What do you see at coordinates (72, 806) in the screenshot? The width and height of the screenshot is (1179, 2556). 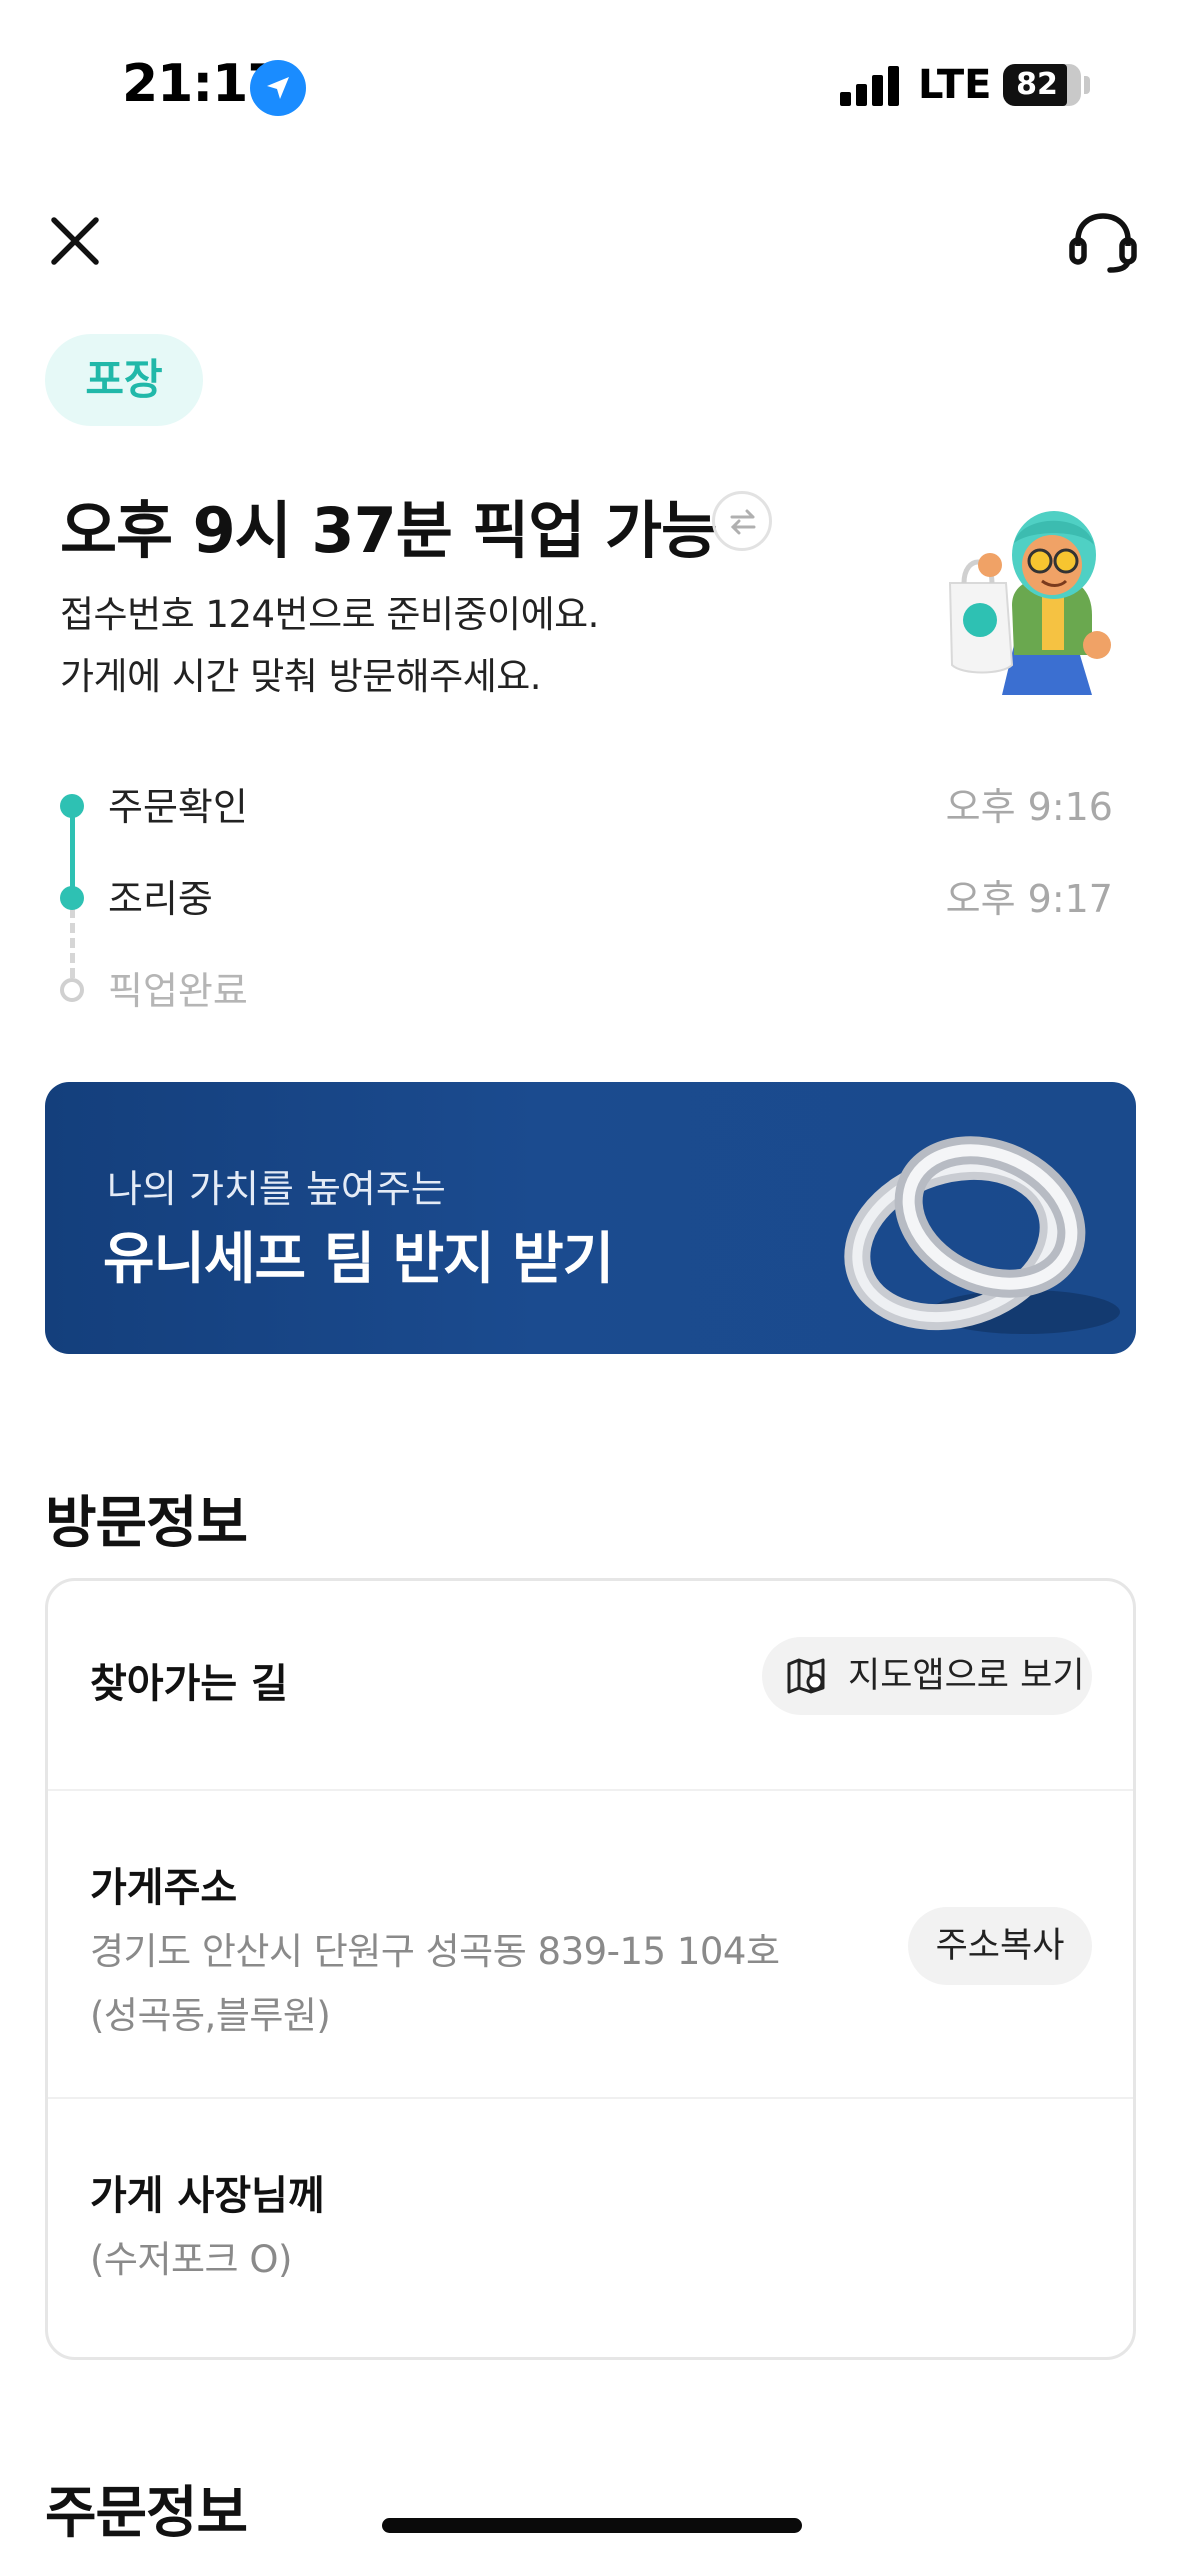 I see `timeline-dot-order-confirmed` at bounding box center [72, 806].